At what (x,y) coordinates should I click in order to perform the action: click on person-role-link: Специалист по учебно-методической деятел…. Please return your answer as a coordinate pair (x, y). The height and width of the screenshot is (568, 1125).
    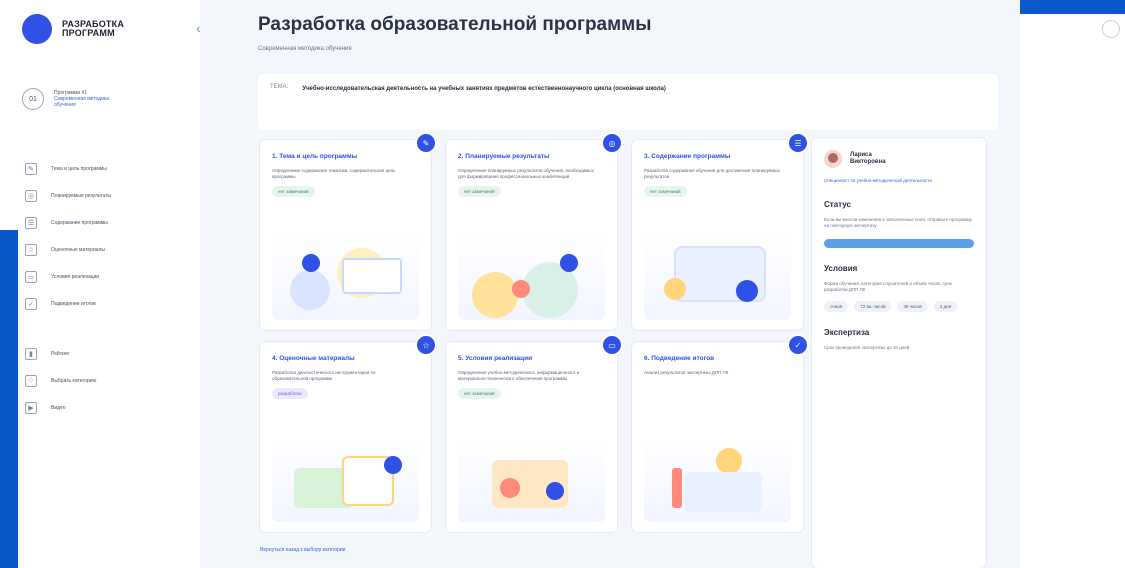
    Looking at the image, I should click on (899, 181).